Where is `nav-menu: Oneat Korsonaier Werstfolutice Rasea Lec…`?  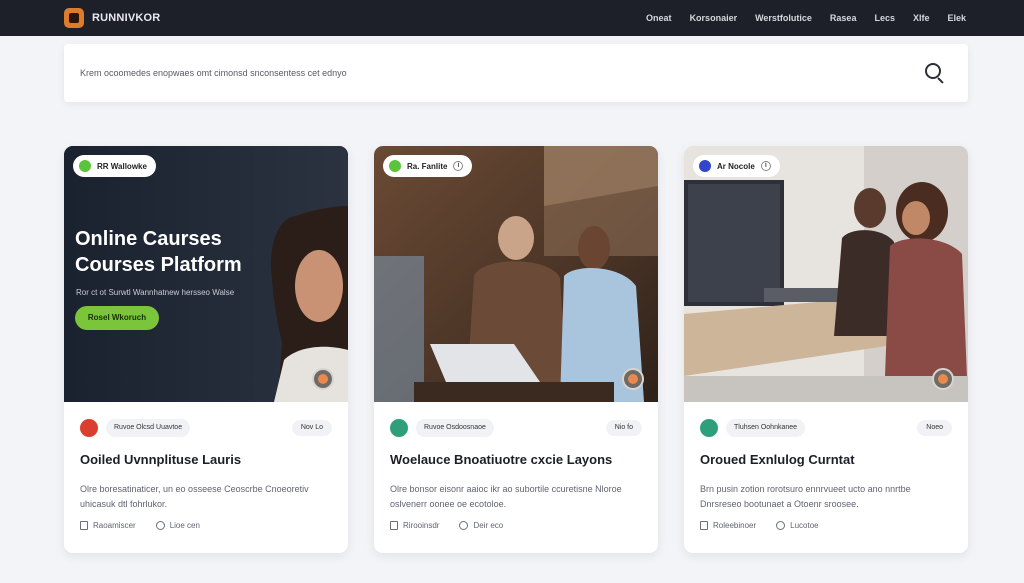
nav-menu: Oneat Korsonaier Werstfolutice Rasea Lec… is located at coordinates (806, 18).